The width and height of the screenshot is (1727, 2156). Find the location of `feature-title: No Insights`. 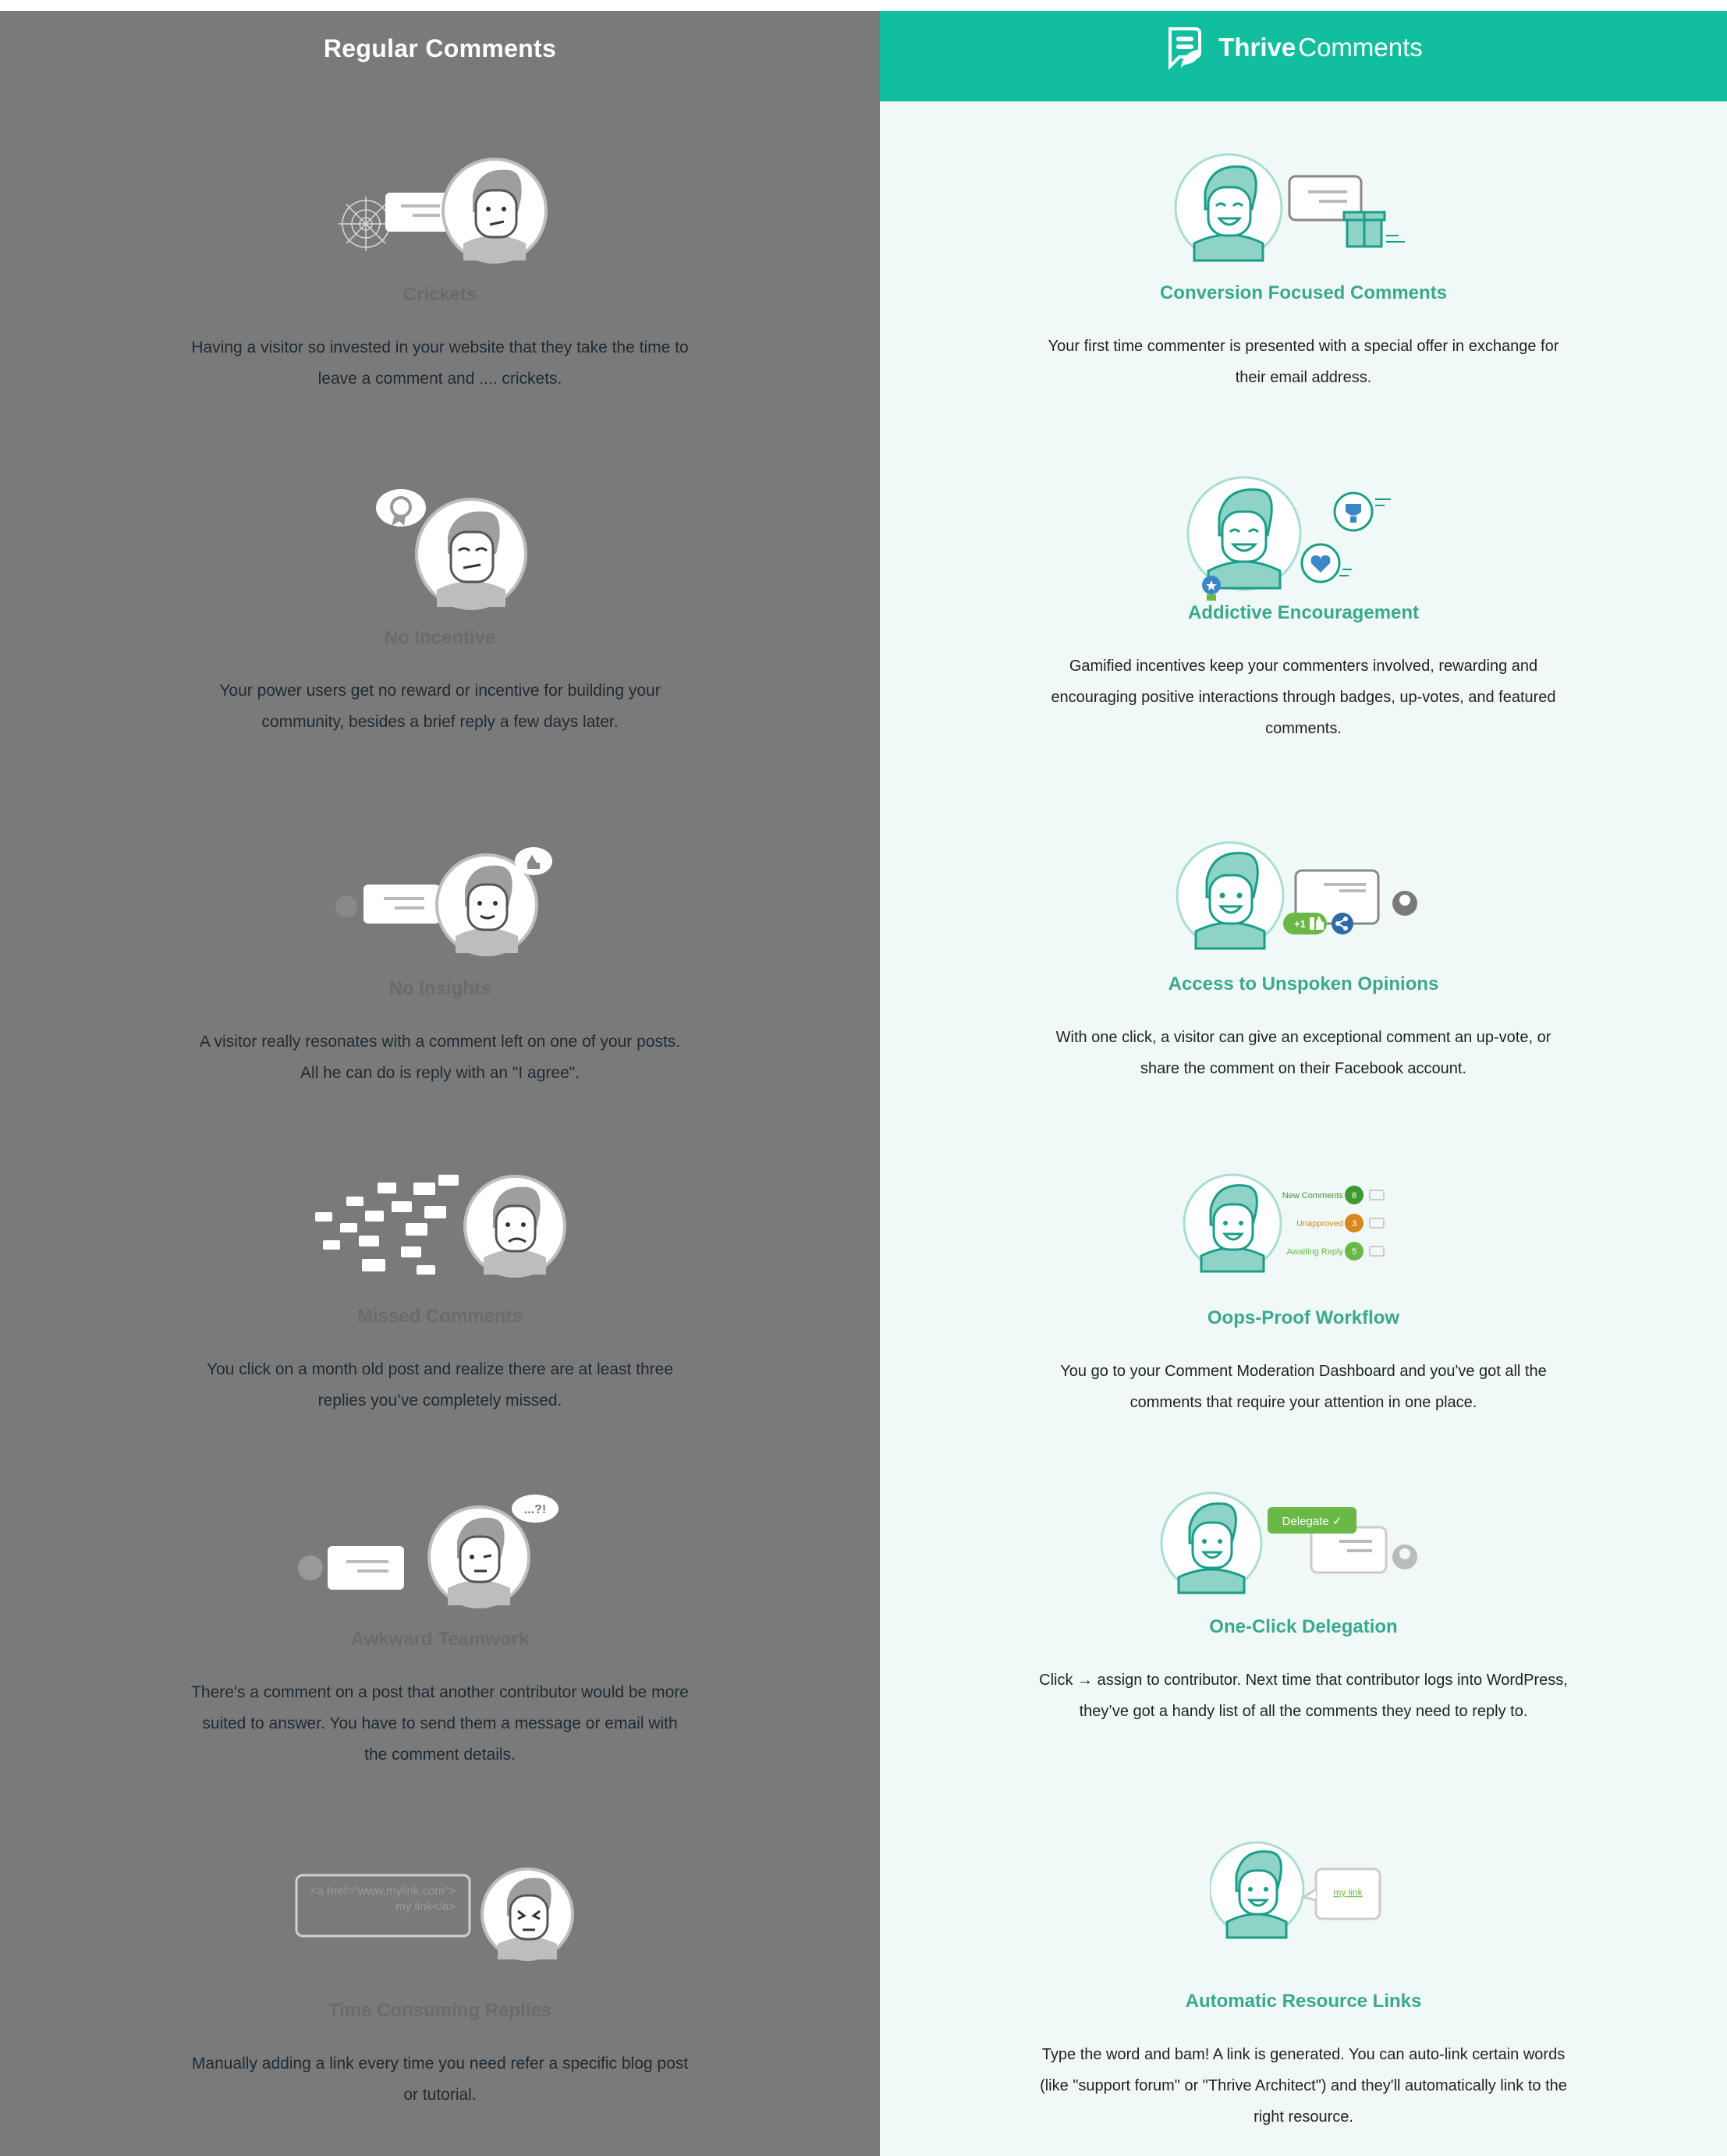

feature-title: No Insights is located at coordinates (440, 988).